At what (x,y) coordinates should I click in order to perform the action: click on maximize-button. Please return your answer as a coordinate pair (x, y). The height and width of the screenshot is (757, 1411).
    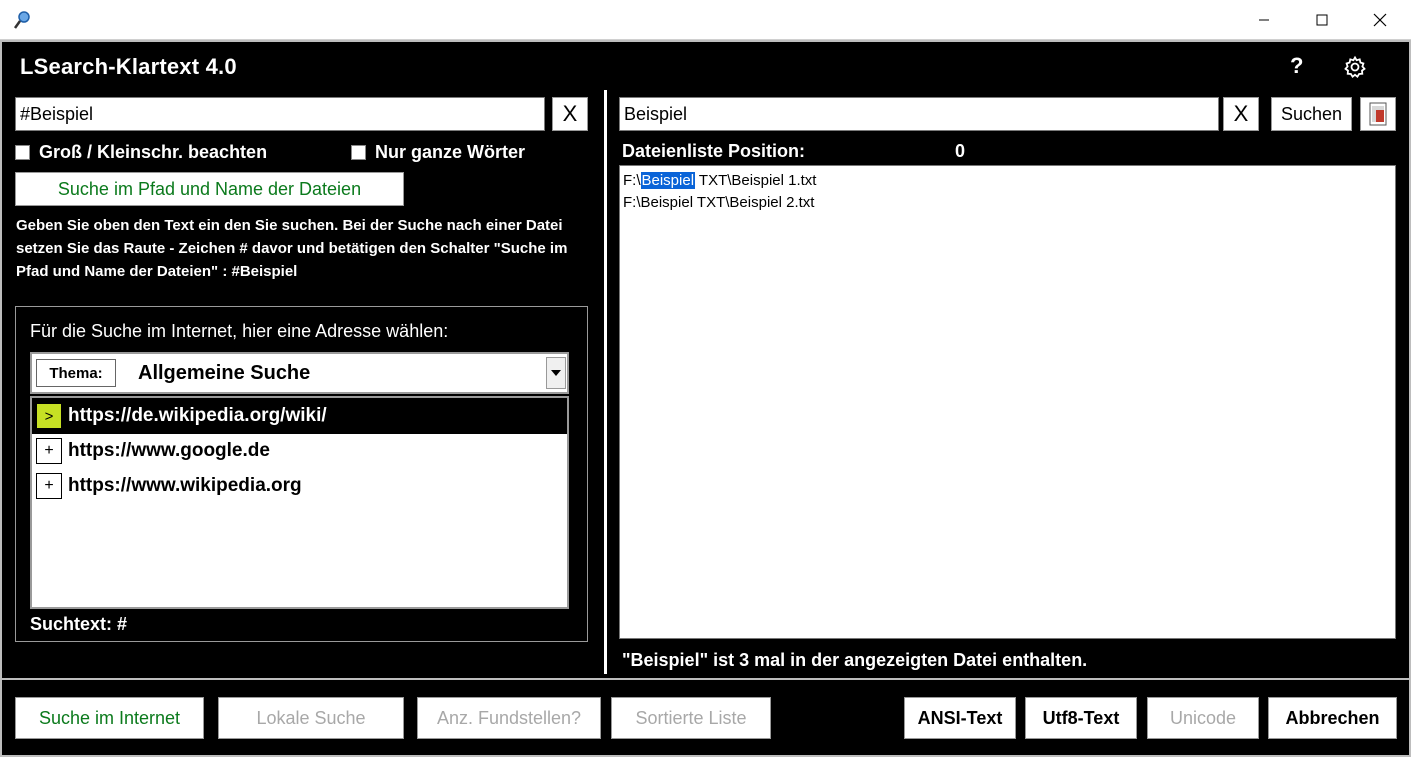
    Looking at the image, I should click on (1322, 20).